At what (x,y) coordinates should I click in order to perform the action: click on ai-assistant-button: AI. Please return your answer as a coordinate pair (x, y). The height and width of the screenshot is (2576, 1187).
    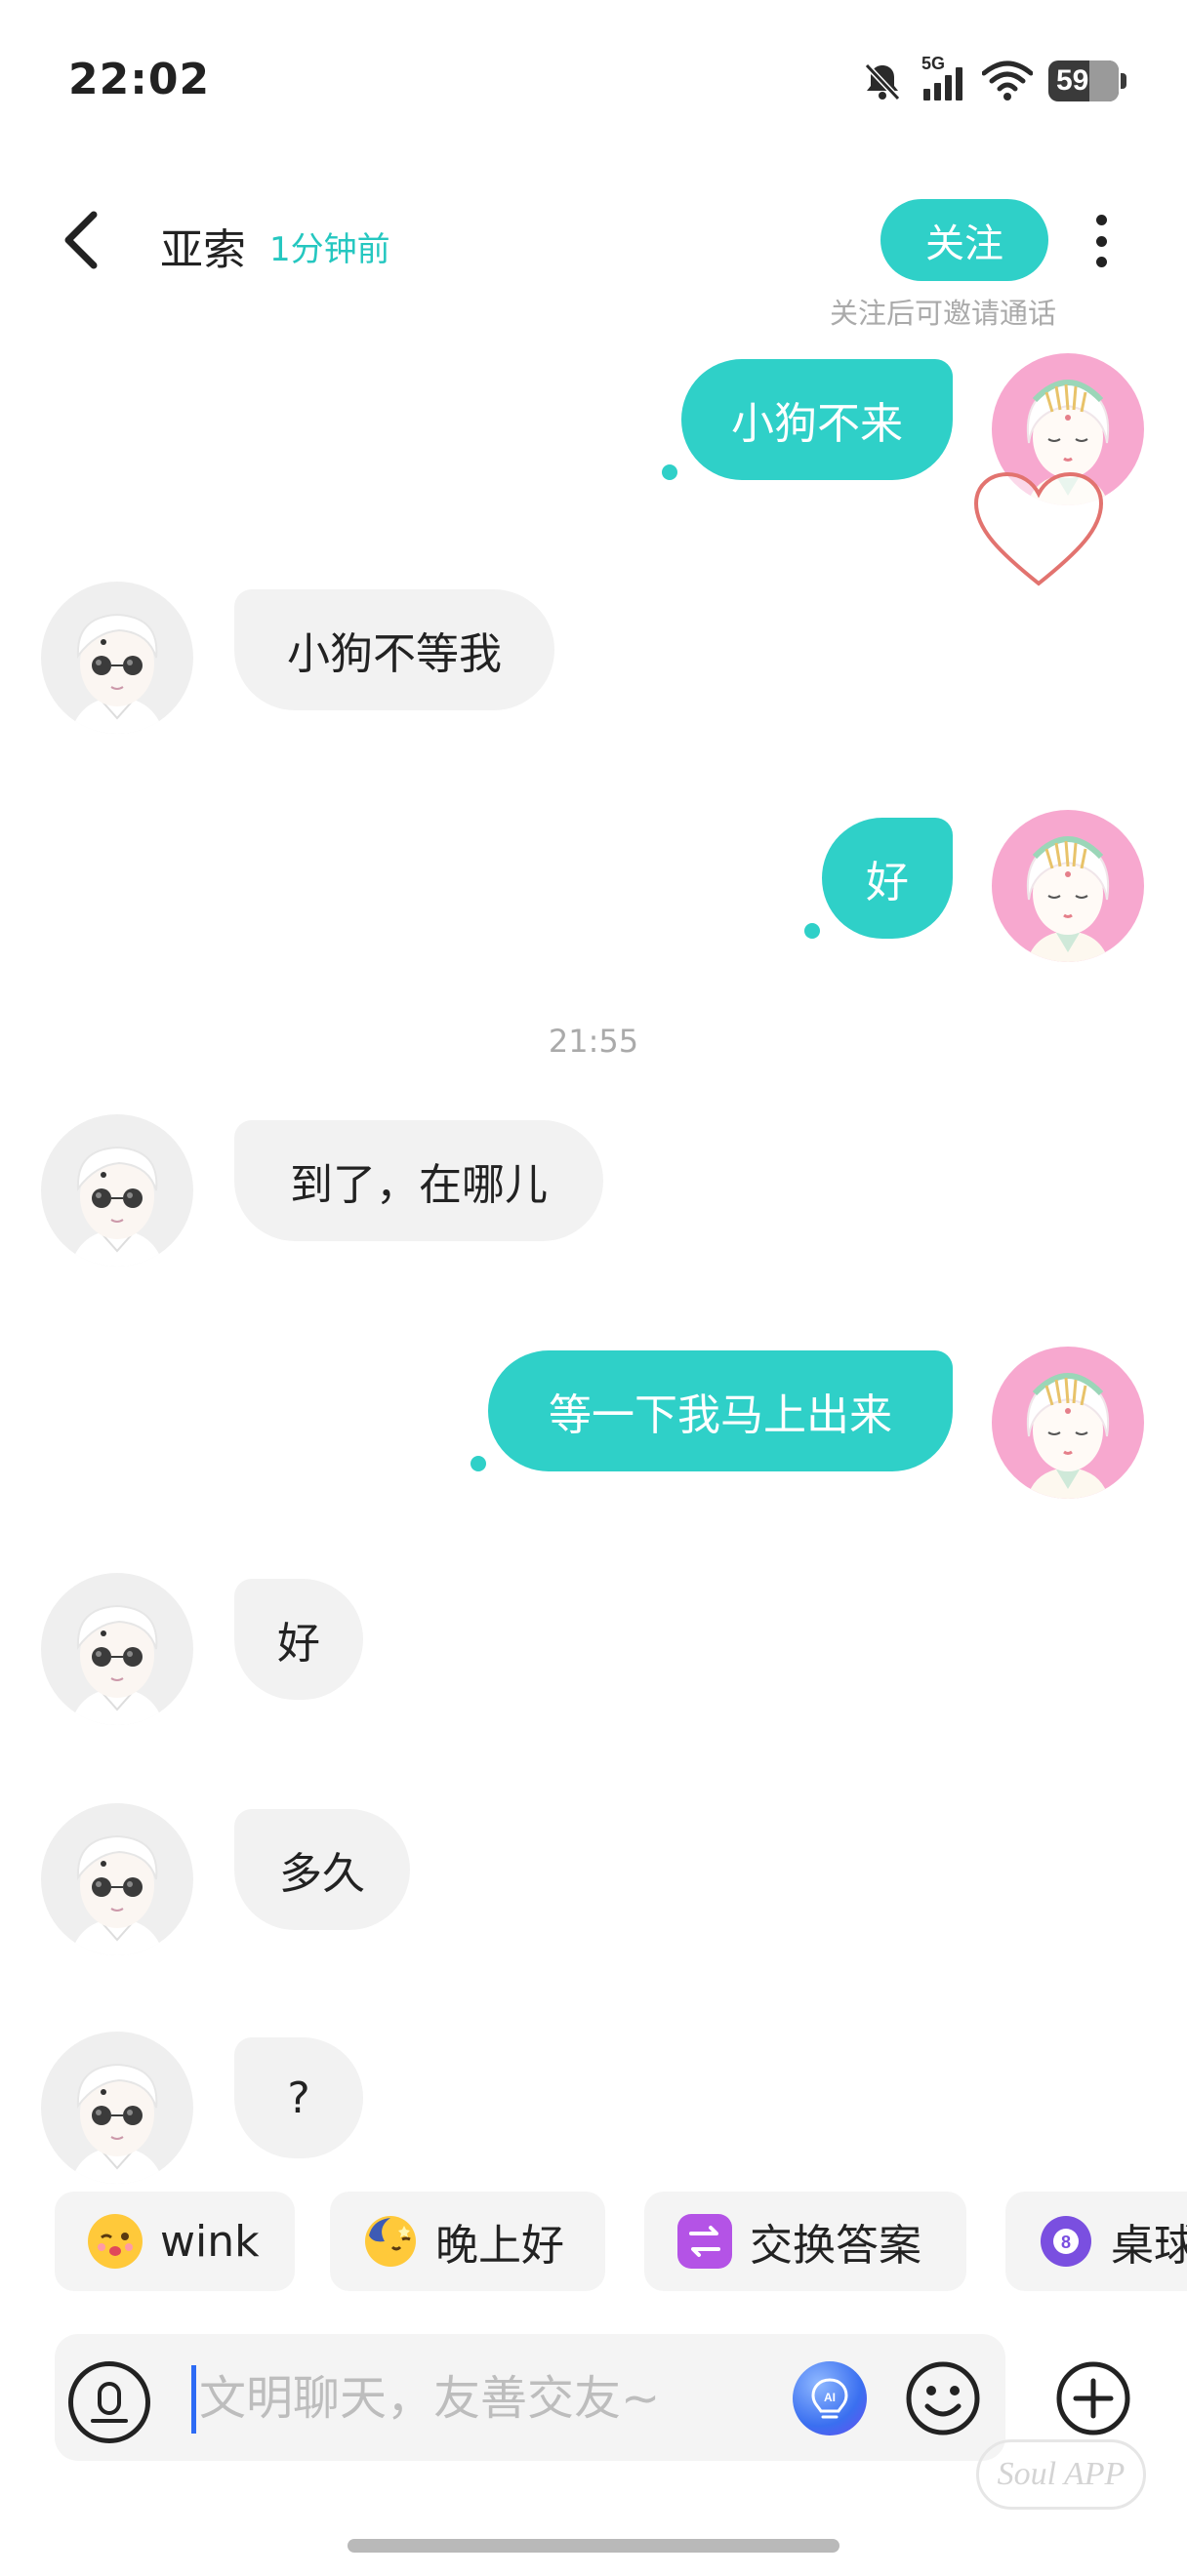
    Looking at the image, I should click on (830, 2398).